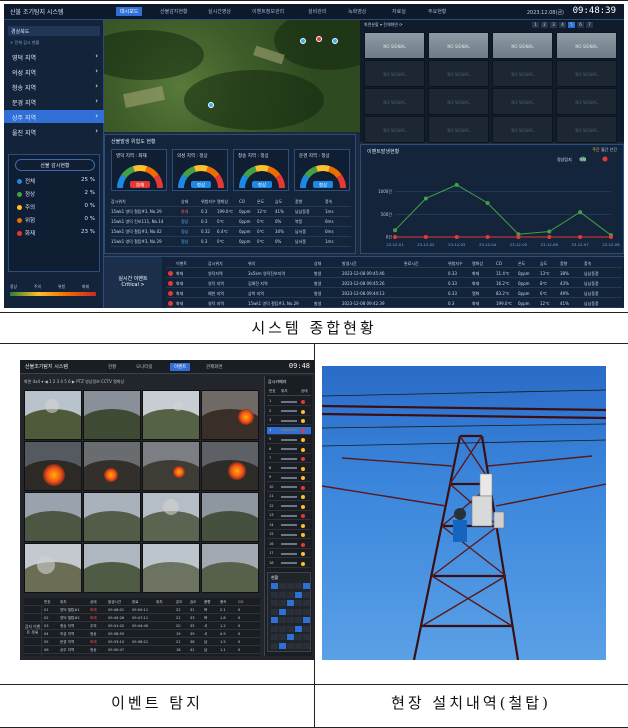 The width and height of the screenshot is (628, 728). I want to click on camera-list-item: 17, so click(289, 554).